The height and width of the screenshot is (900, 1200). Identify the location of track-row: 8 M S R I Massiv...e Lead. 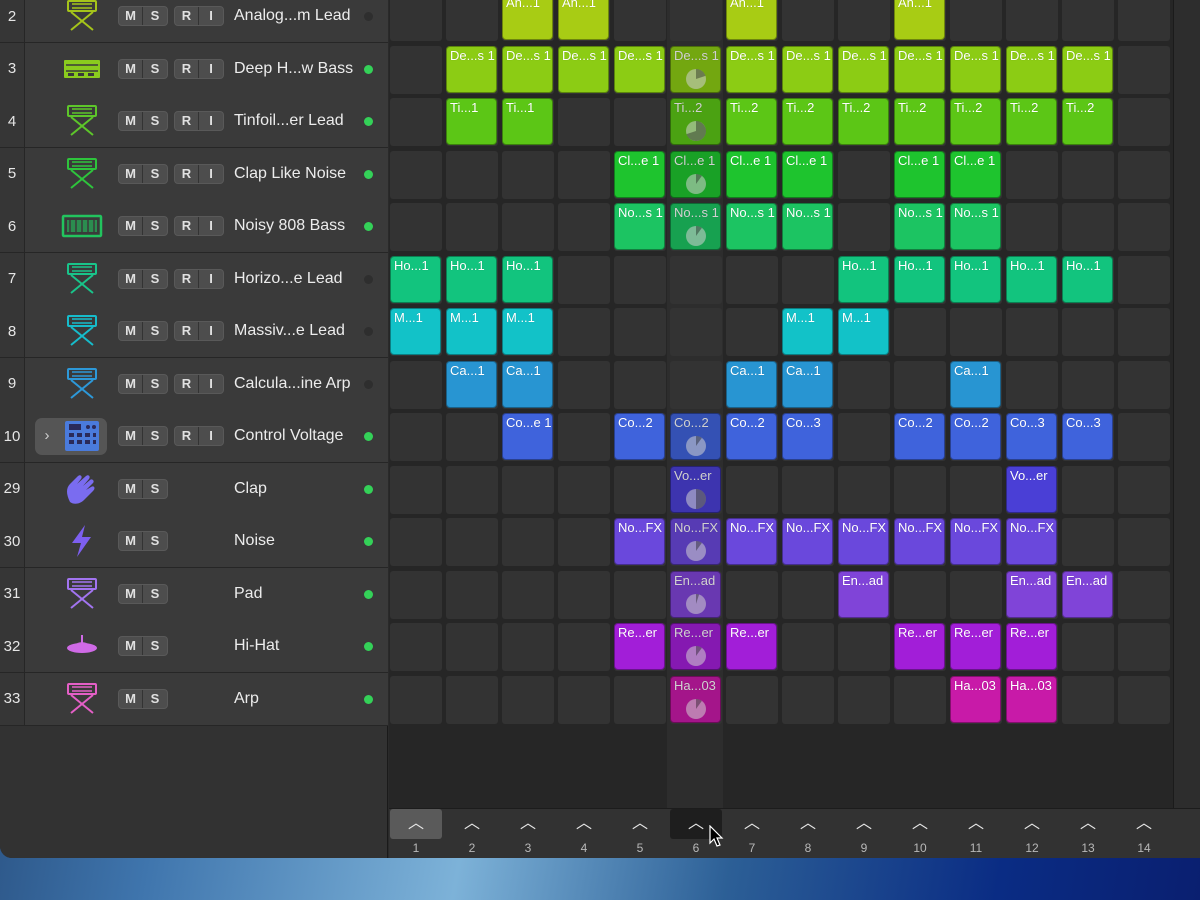
(194, 331).